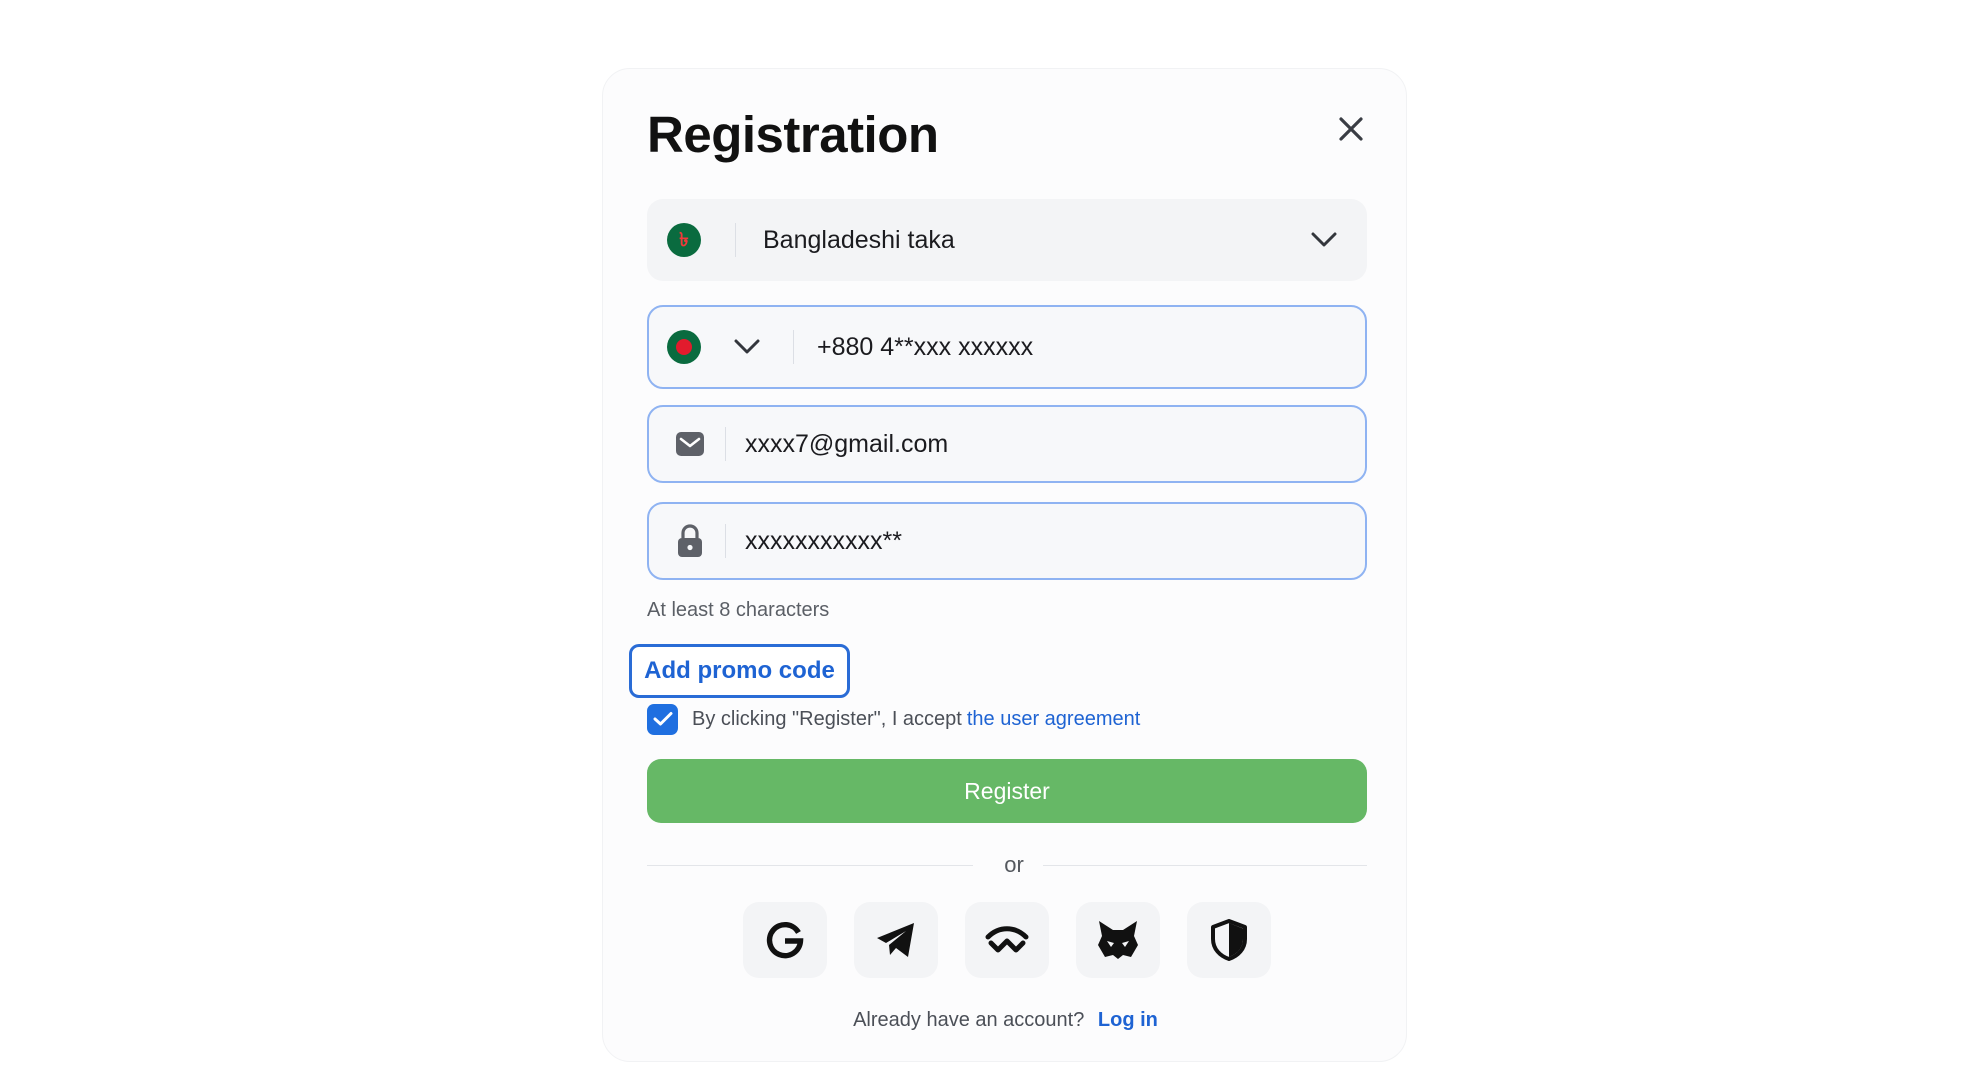  Describe the element at coordinates (1014, 864) in the screenshot. I see `or-divider-text: or` at that location.